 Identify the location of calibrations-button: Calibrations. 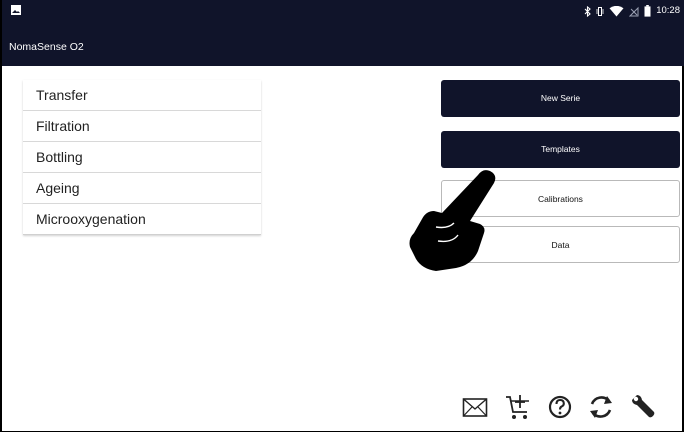
(560, 198).